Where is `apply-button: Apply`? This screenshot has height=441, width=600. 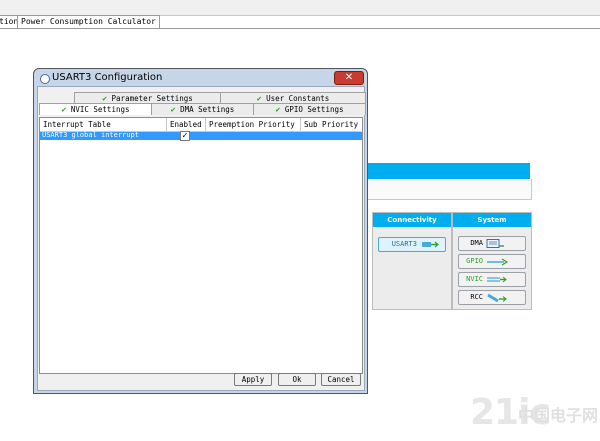
apply-button: Apply is located at coordinates (253, 379).